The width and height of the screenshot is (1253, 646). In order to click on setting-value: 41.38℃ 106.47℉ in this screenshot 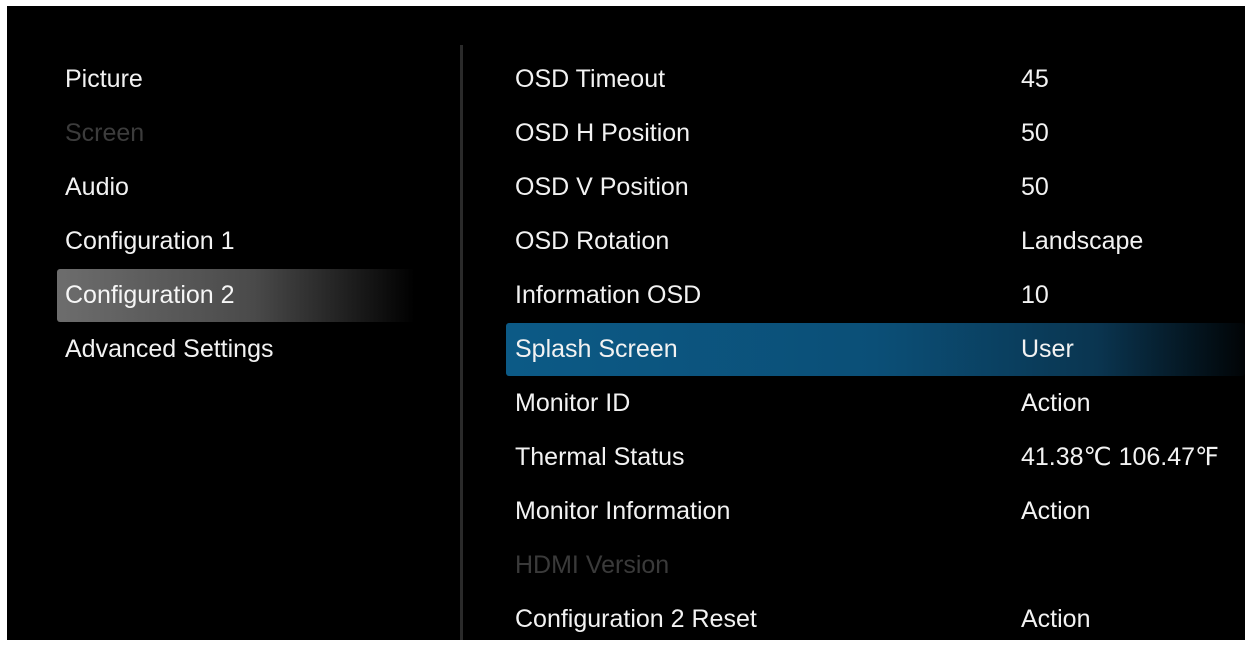, I will do `click(1120, 457)`.